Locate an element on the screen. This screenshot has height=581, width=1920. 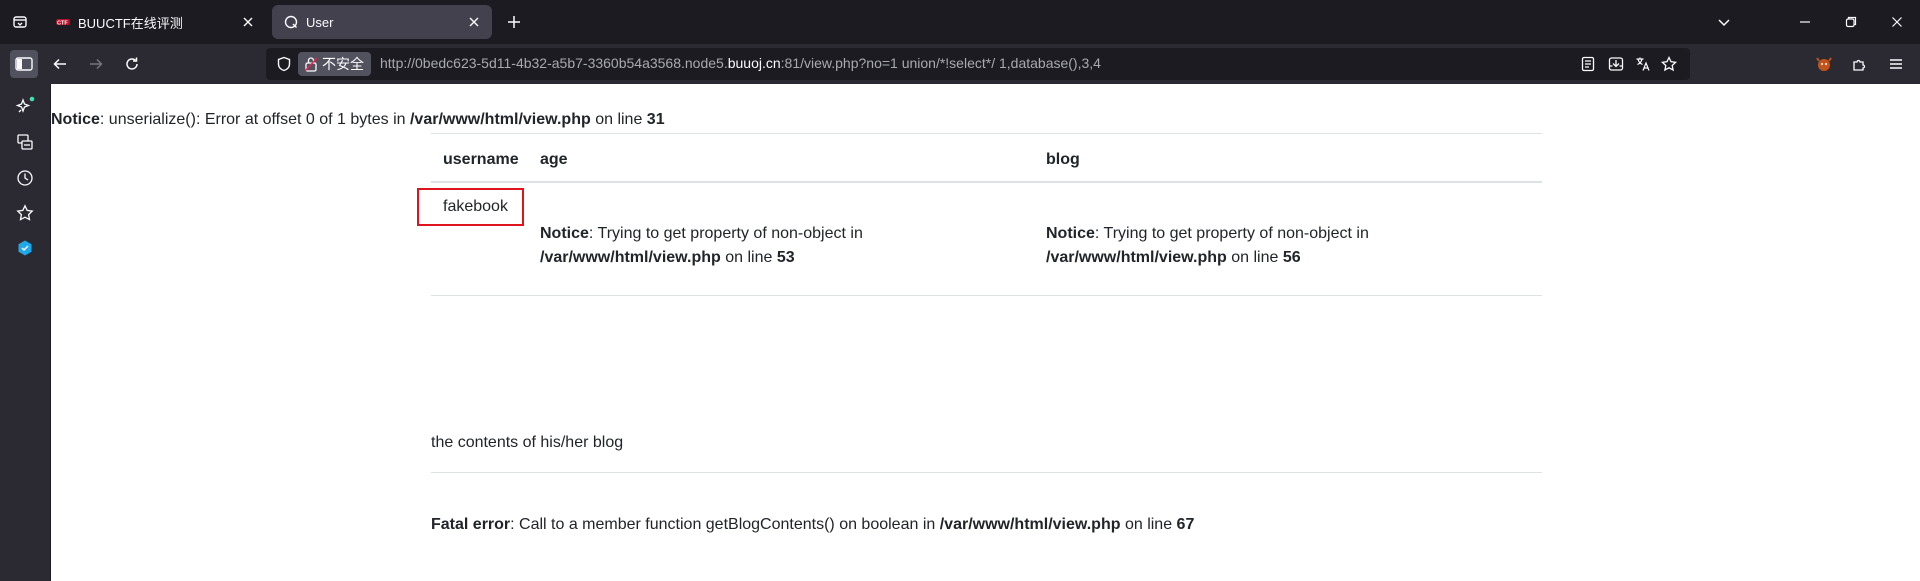
tab-manager-icon is located at coordinates (20, 22).